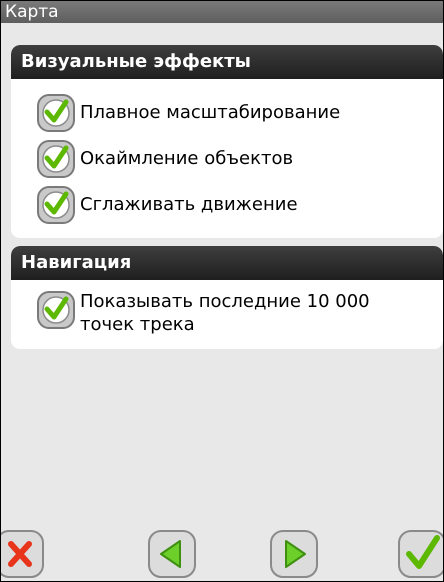 This screenshot has height=582, width=444. I want to click on arrow-right-icon, so click(294, 554).